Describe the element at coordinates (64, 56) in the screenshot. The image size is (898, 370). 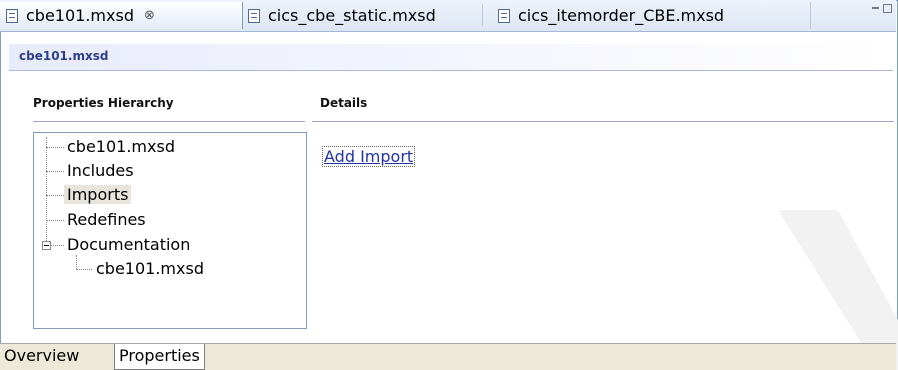
I see `form-title: cbe101.mxsd` at that location.